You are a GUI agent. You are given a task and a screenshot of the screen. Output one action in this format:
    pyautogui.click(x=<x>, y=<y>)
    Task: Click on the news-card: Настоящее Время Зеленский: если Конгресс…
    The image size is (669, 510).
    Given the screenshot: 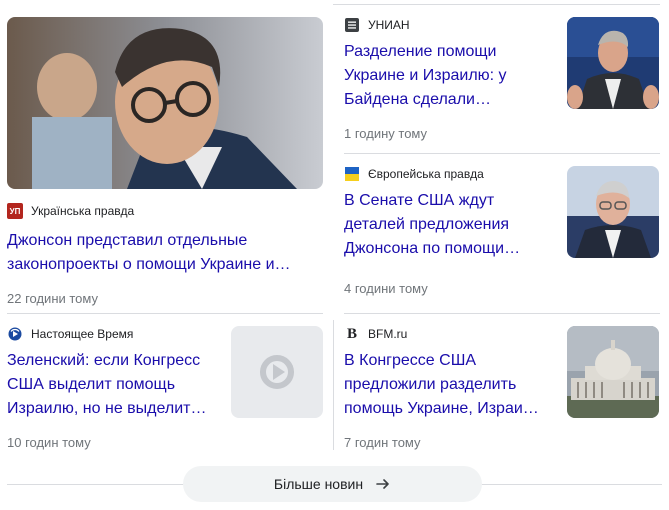 What is the action you would take?
    pyautogui.click(x=165, y=389)
    